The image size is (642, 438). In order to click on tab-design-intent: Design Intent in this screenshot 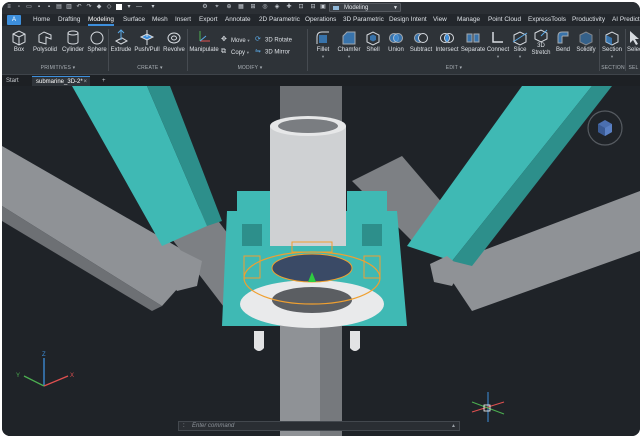, I will do `click(408, 20)`.